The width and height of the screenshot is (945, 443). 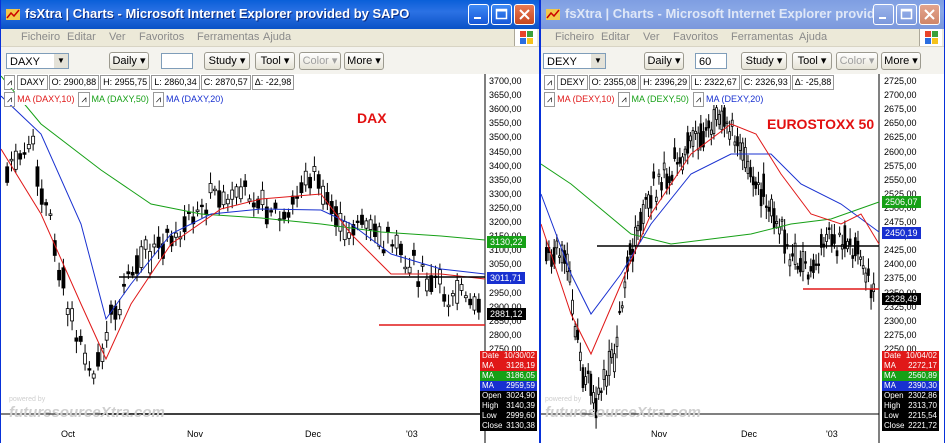 What do you see at coordinates (585, 99) in the screenshot?
I see `legend-ma10: MA (DEXY,10)` at bounding box center [585, 99].